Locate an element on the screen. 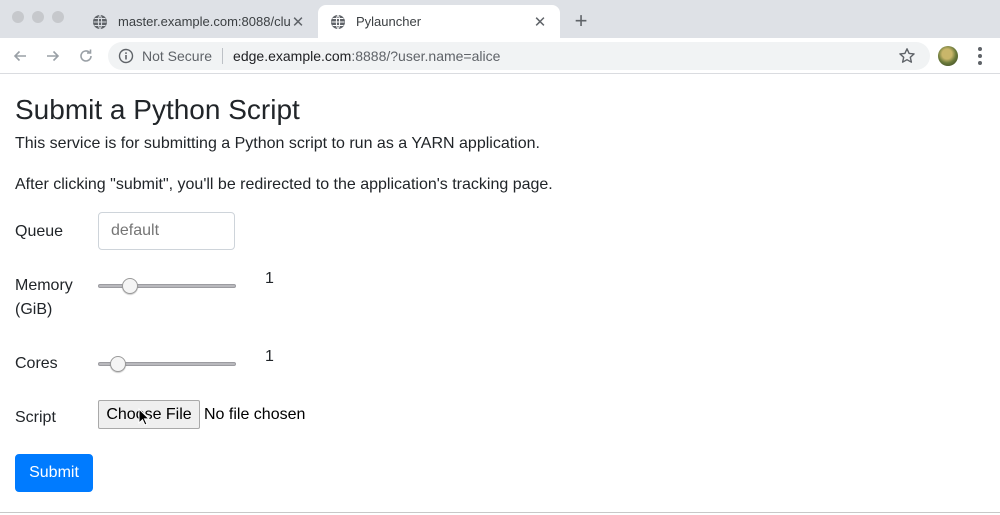 The width and height of the screenshot is (1000, 515). memory-value: 1 is located at coordinates (269, 278).